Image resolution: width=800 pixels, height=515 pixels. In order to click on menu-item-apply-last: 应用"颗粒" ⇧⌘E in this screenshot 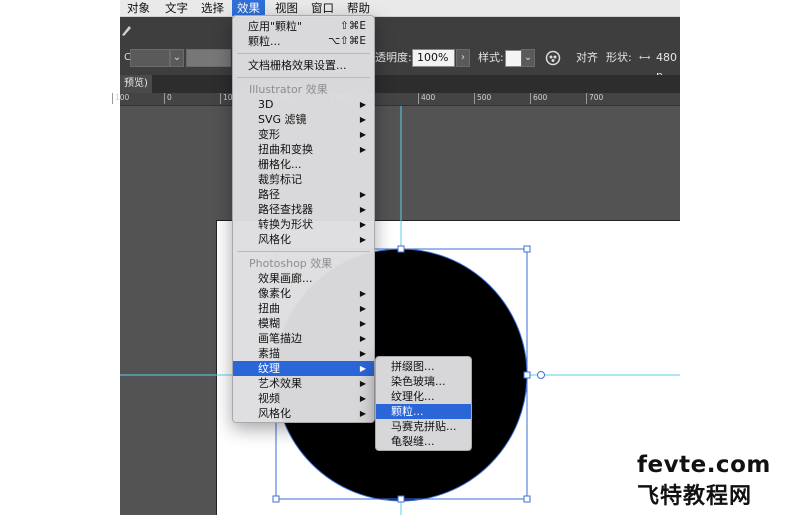, I will do `click(303, 26)`.